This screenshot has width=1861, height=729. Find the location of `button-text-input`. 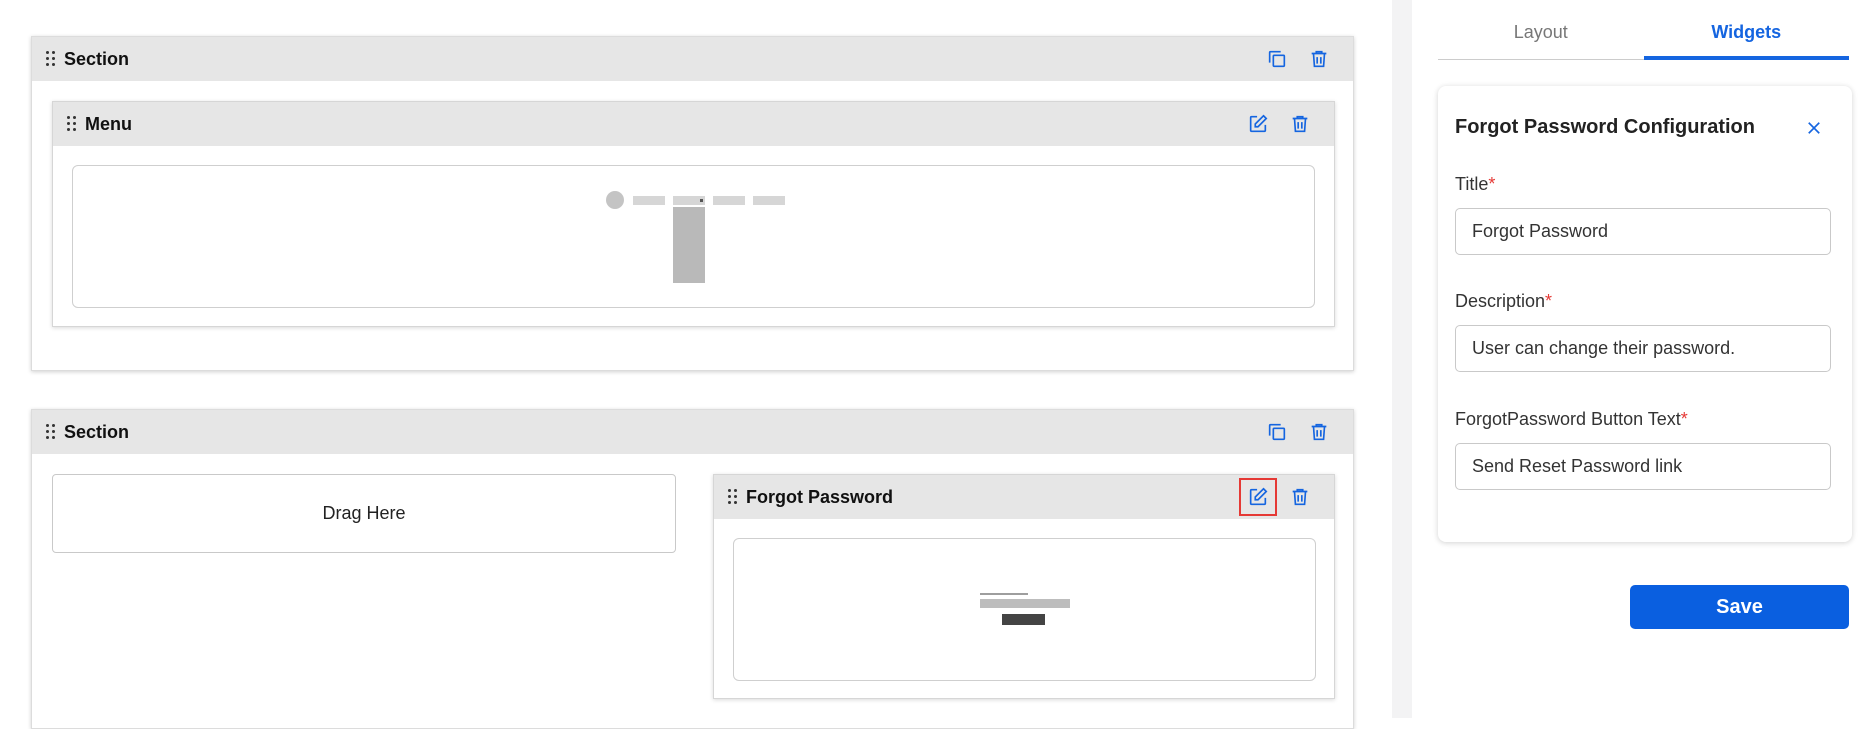

button-text-input is located at coordinates (1643, 466).